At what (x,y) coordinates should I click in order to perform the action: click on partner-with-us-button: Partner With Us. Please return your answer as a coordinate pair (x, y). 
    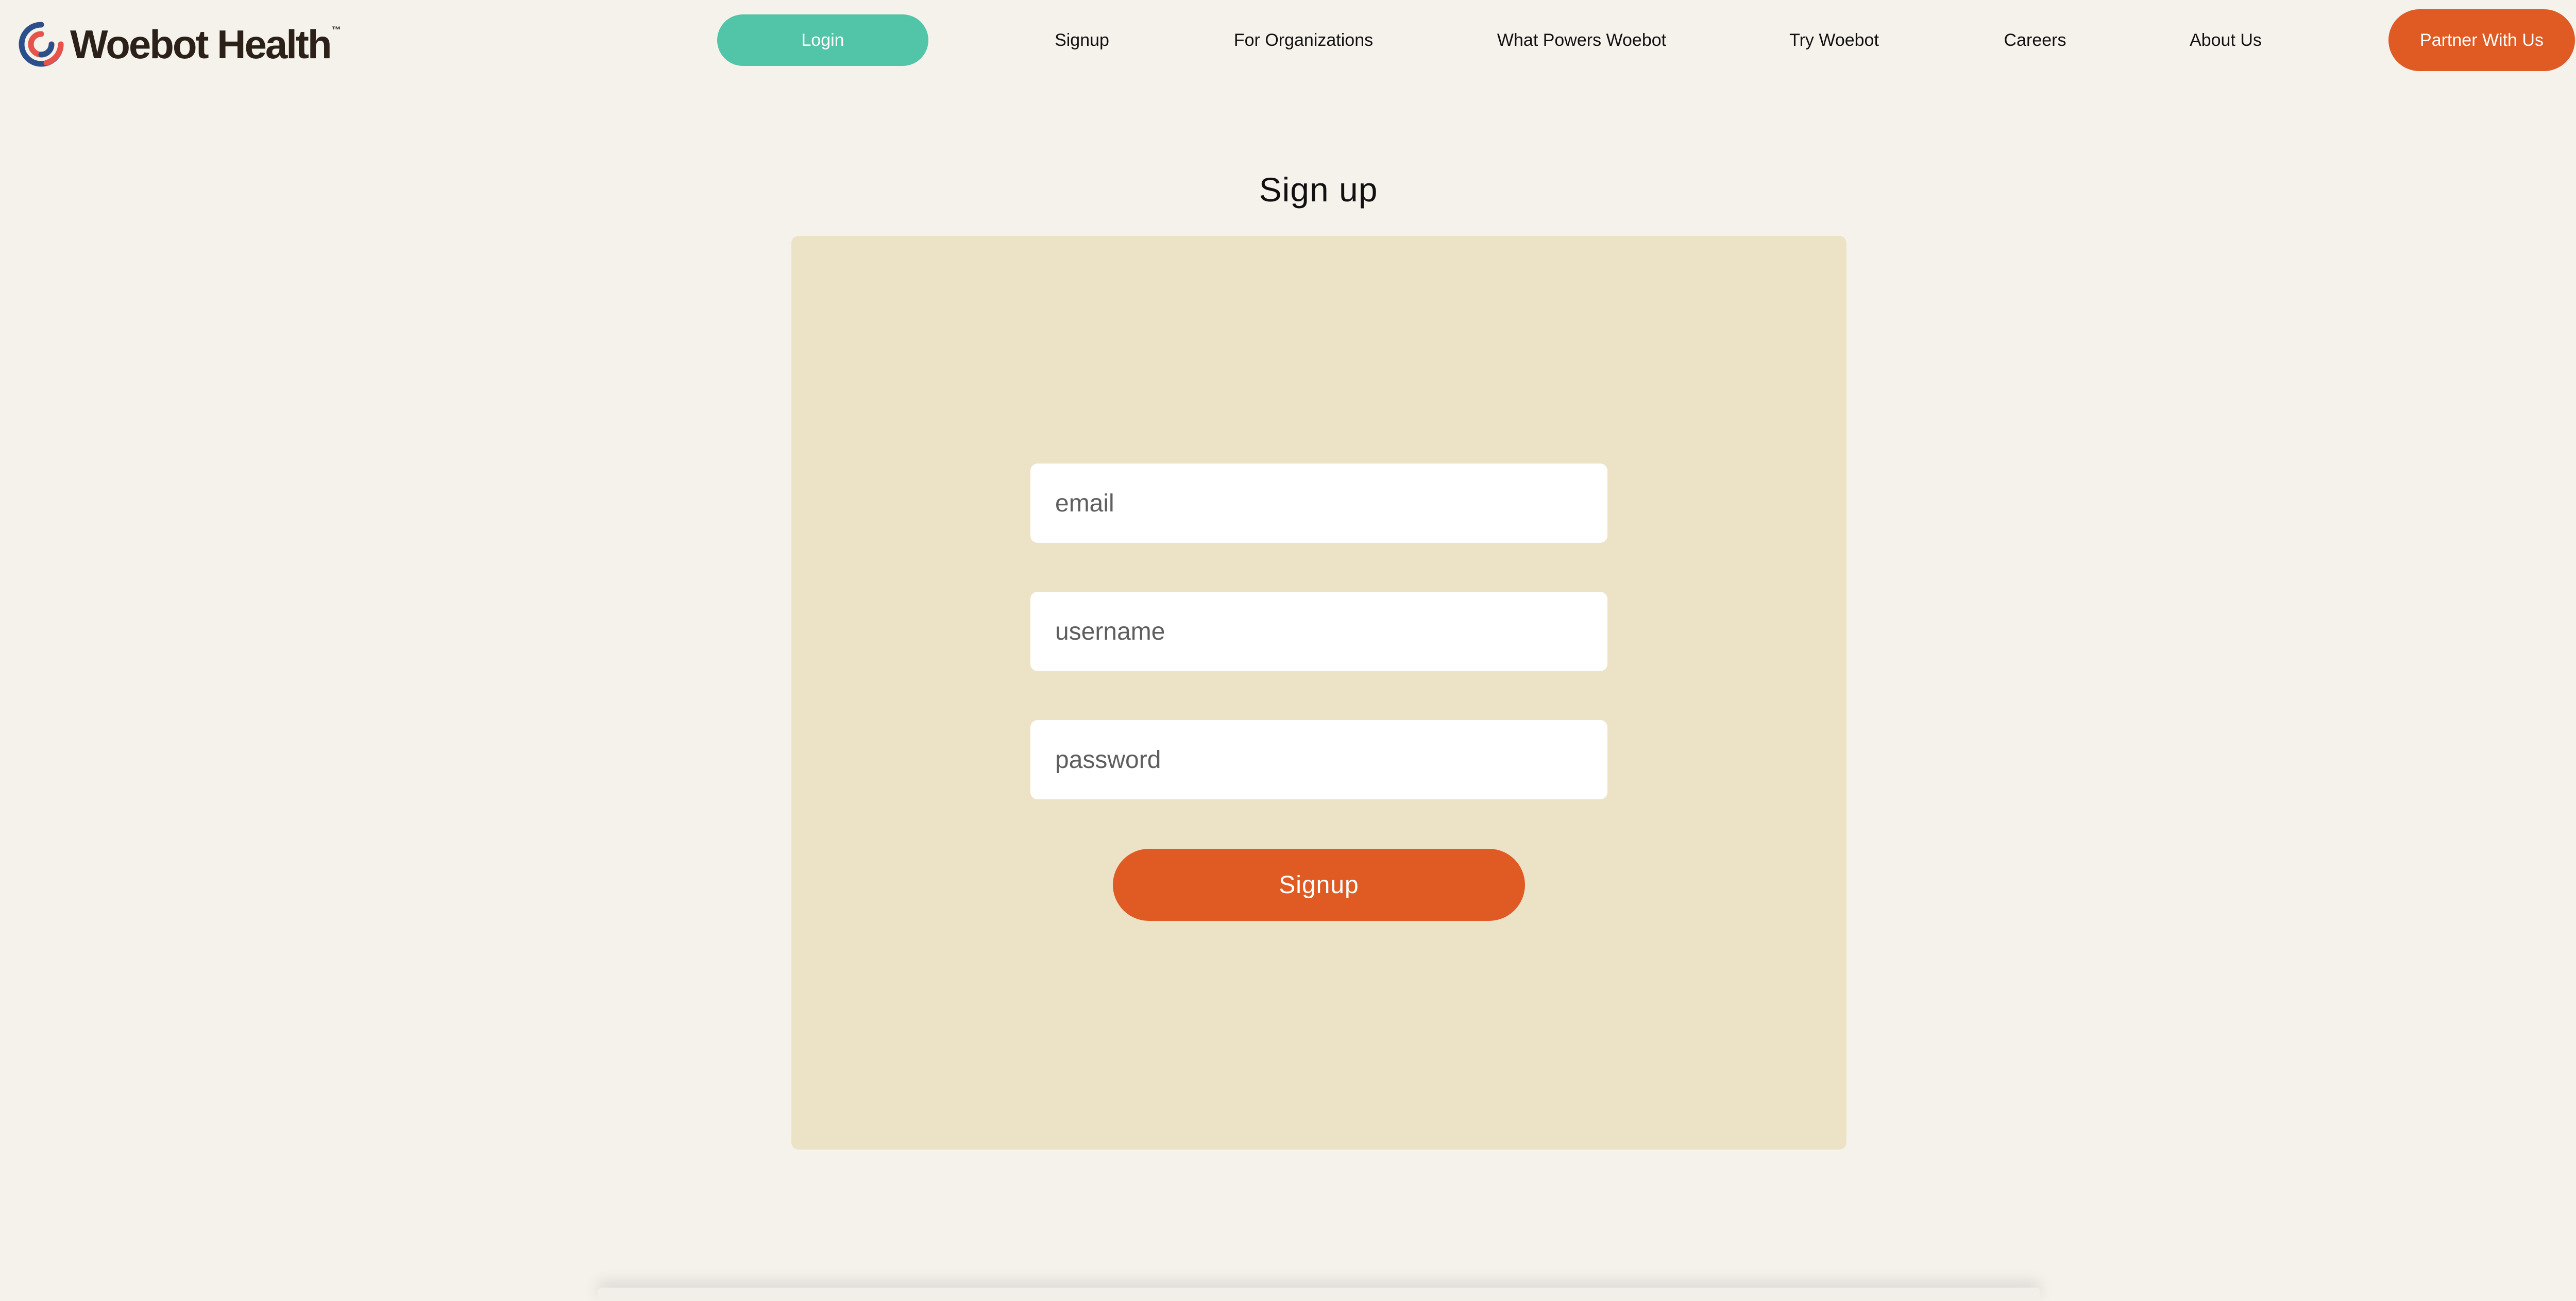
    Looking at the image, I should click on (2481, 40).